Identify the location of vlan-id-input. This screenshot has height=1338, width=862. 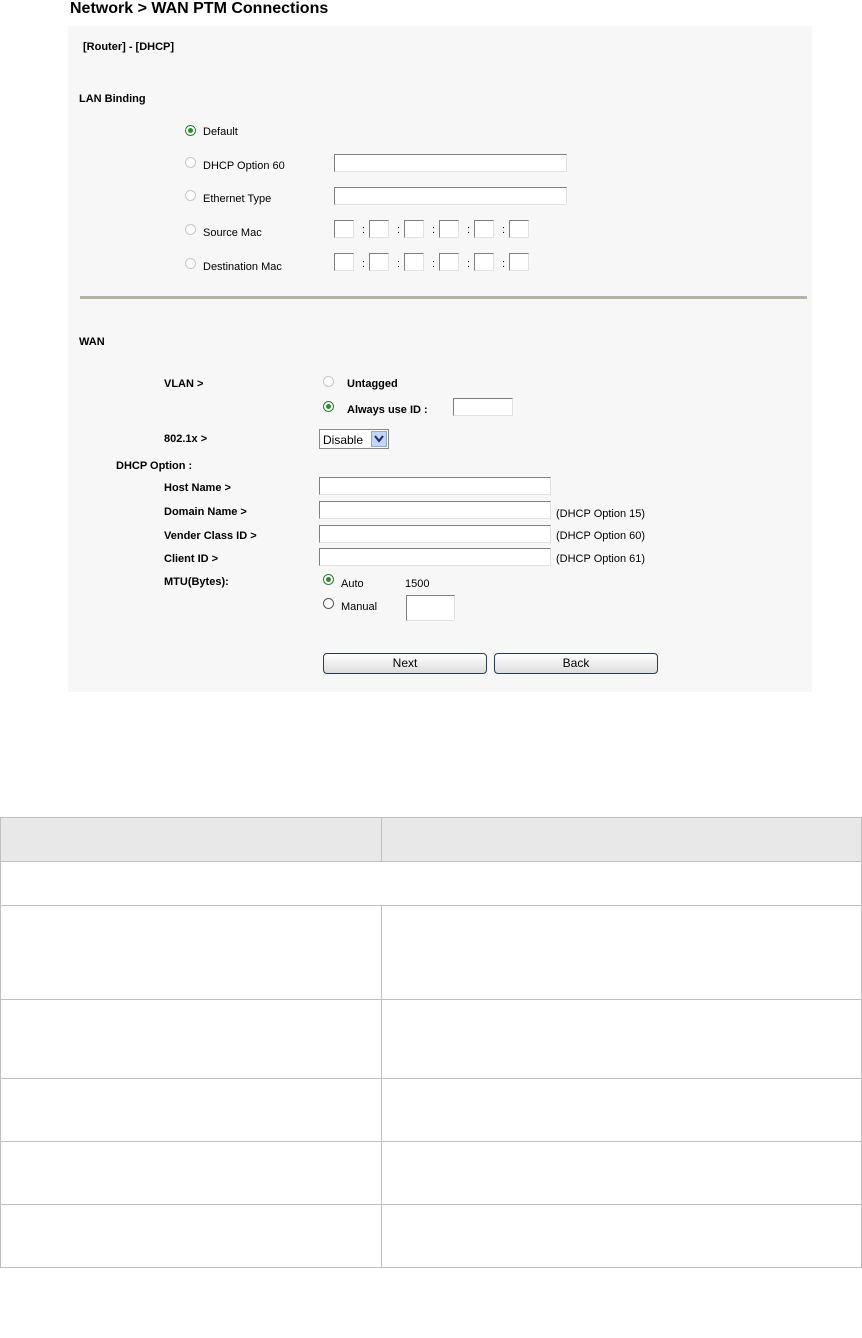
(483, 407).